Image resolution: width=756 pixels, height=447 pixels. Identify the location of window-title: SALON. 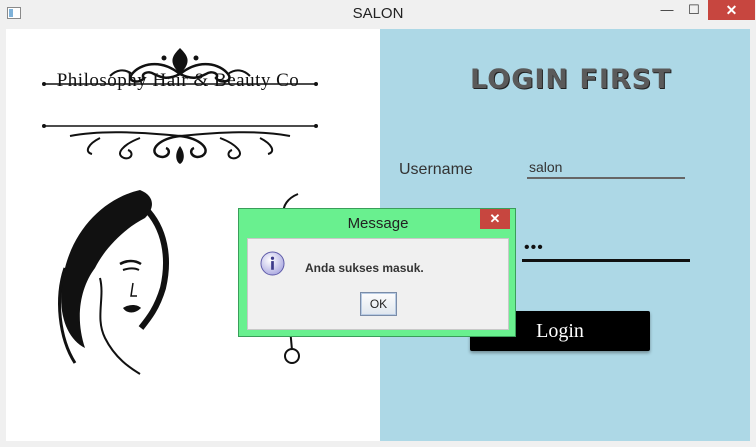
(378, 13).